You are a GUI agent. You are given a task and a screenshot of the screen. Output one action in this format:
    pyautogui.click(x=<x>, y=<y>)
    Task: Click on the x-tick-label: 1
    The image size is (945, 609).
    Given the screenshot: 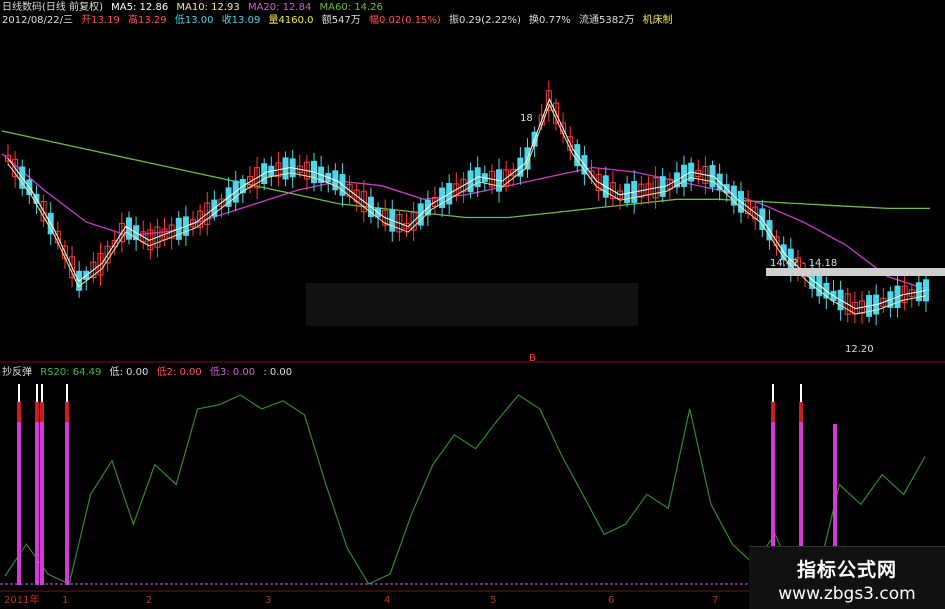 What is the action you would take?
    pyautogui.click(x=65, y=600)
    